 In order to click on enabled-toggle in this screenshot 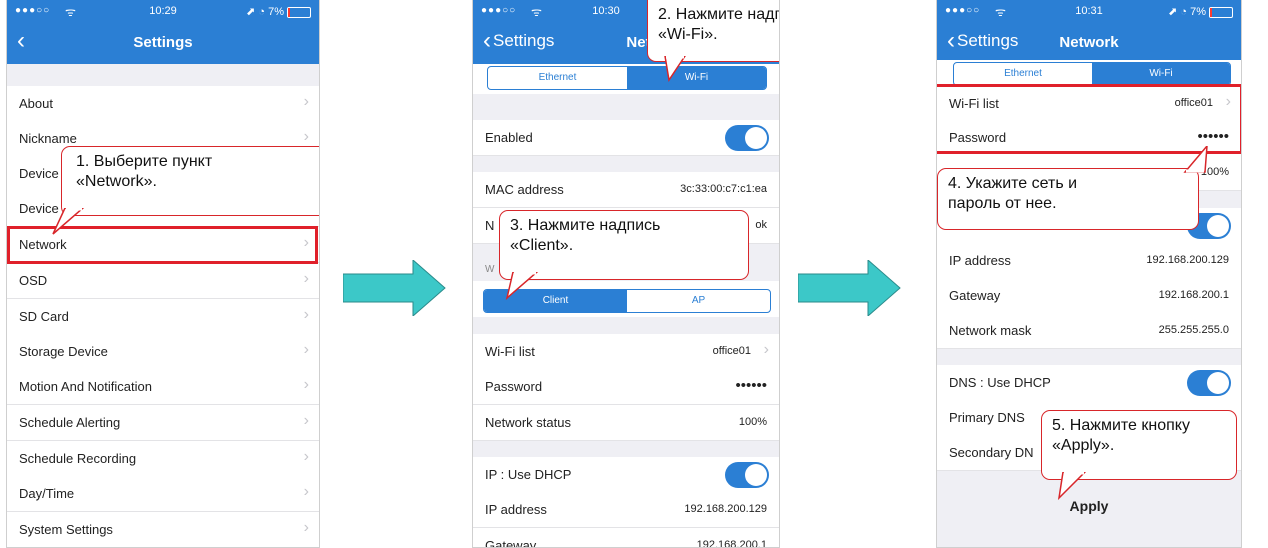, I will do `click(747, 138)`.